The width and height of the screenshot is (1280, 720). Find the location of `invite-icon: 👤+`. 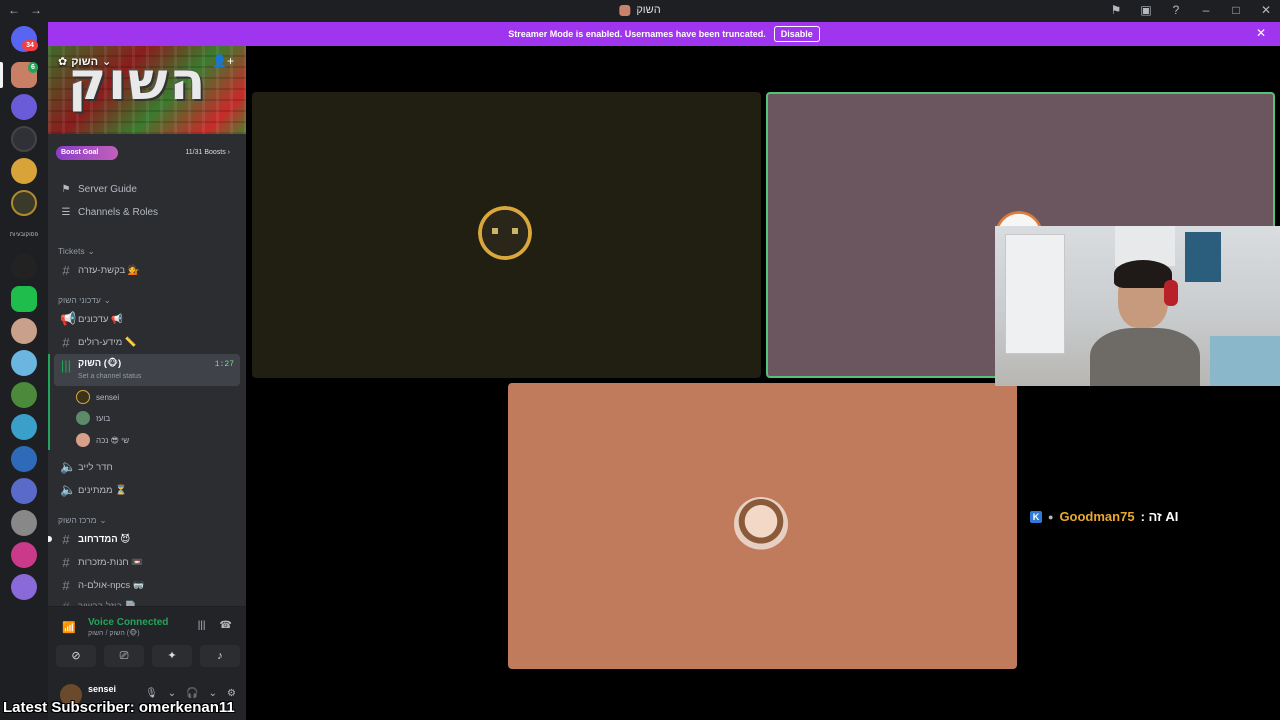

invite-icon: 👤+ is located at coordinates (223, 61).